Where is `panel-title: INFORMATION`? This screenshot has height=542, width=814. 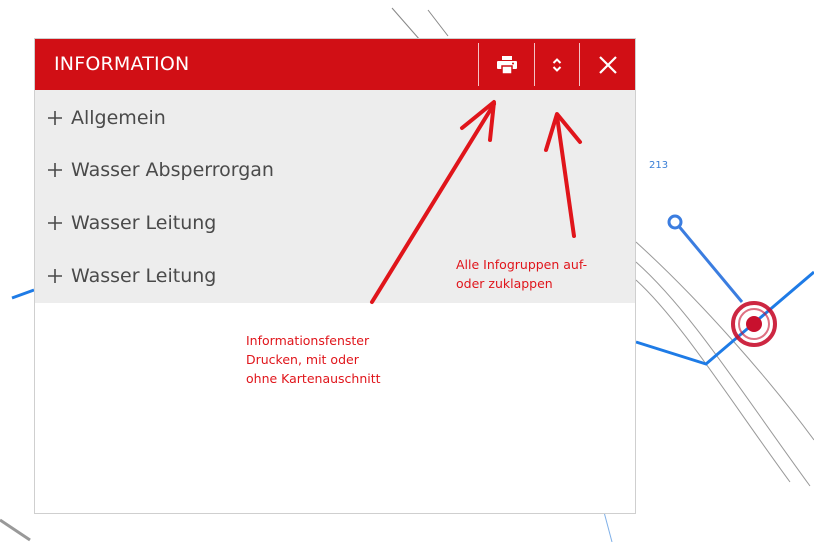
panel-title: INFORMATION is located at coordinates (122, 64).